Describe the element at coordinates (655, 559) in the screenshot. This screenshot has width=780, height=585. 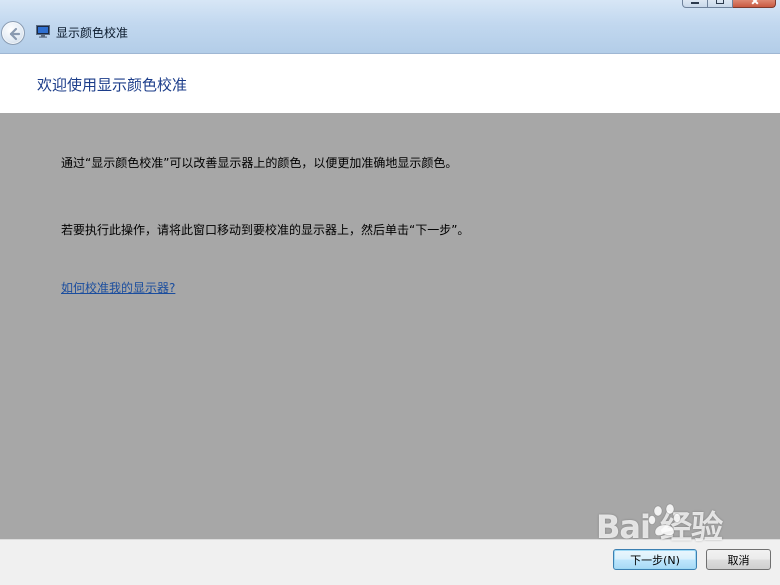
I see `next-button: 下一步(N)` at that location.